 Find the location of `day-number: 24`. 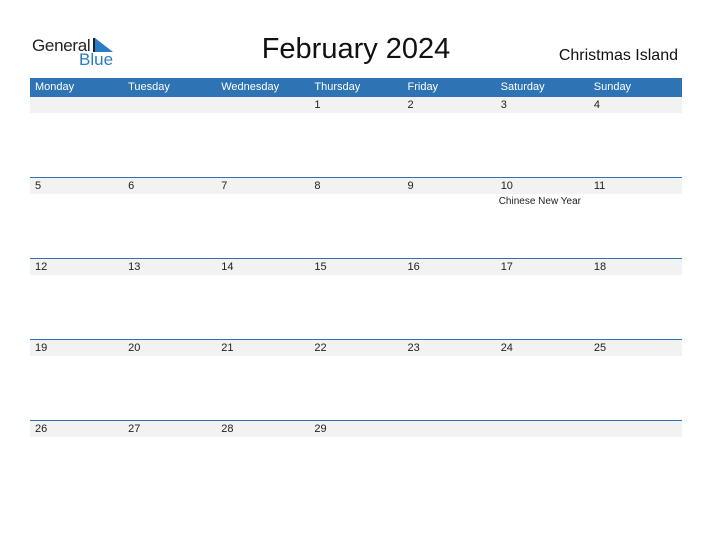

day-number: 24 is located at coordinates (506, 348).